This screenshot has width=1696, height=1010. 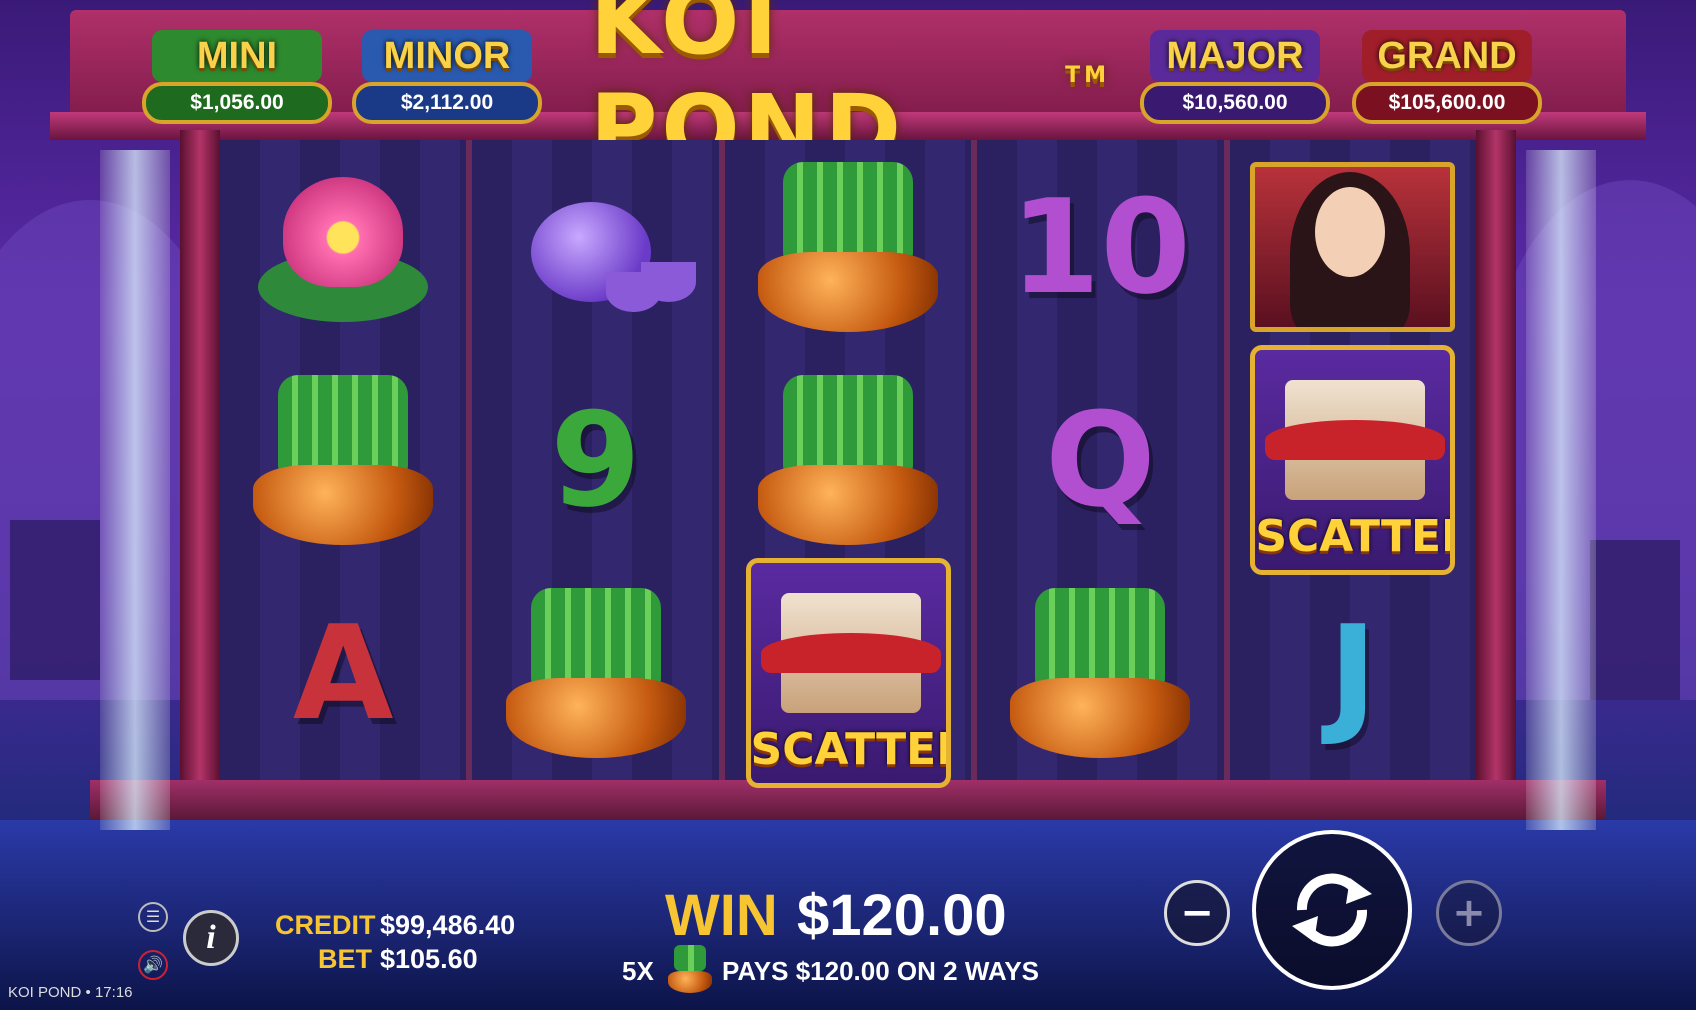 I want to click on lotus-symbol-icon, so click(x=343, y=247).